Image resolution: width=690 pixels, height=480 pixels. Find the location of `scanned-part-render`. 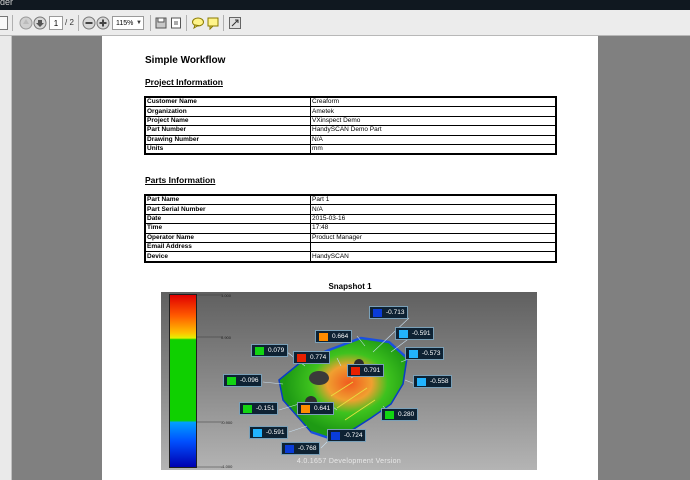

scanned-part-render is located at coordinates (342, 383).